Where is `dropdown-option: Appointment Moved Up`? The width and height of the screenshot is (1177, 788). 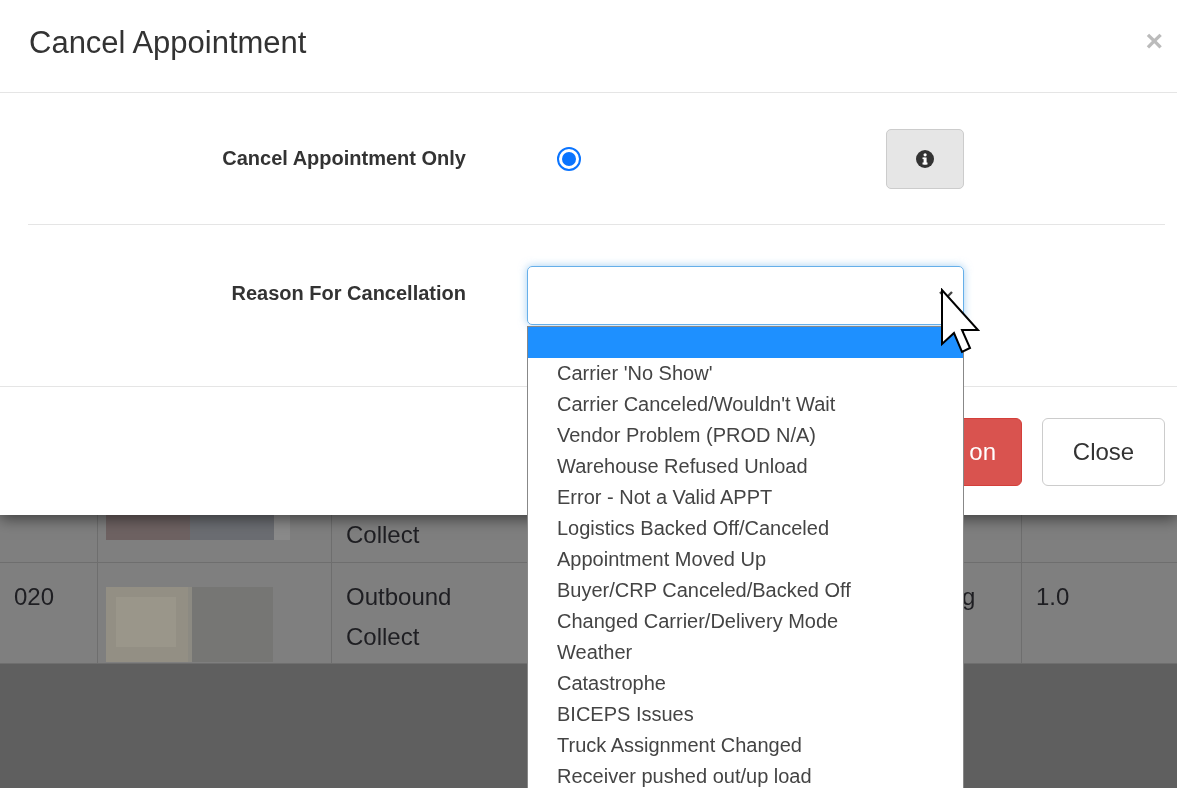
dropdown-option: Appointment Moved Up is located at coordinates (745, 559).